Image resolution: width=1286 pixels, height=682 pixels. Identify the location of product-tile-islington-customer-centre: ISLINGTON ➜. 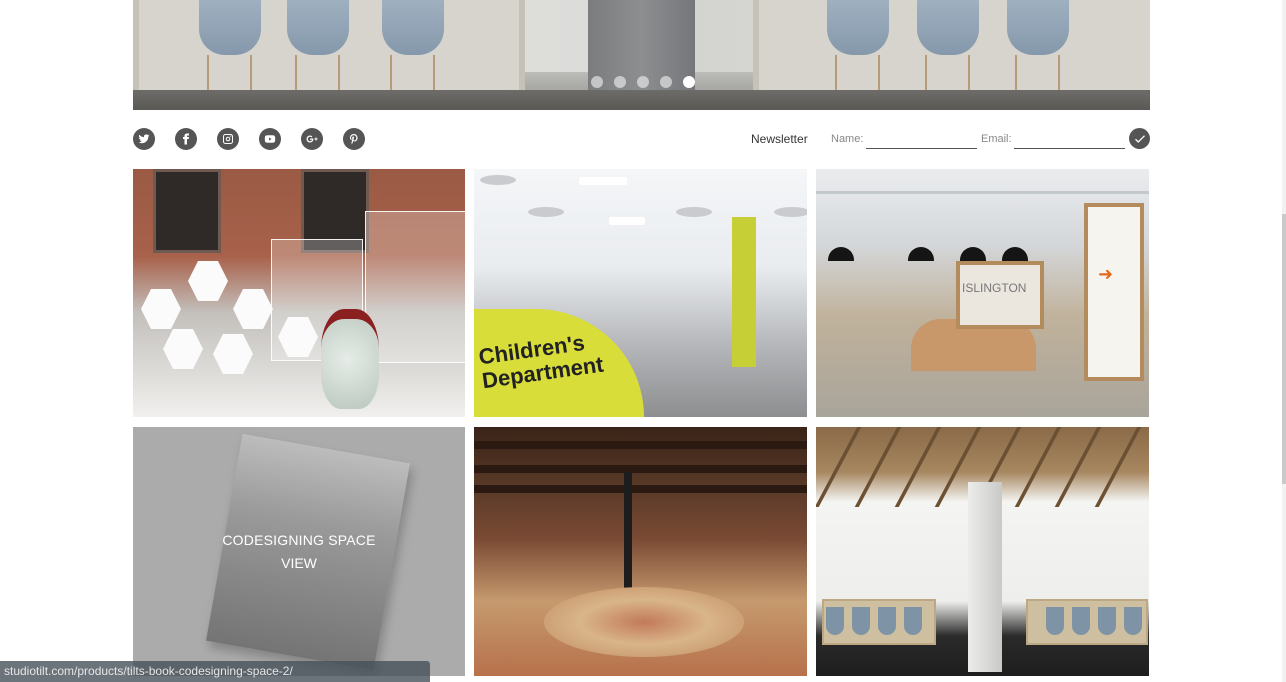
(982, 293).